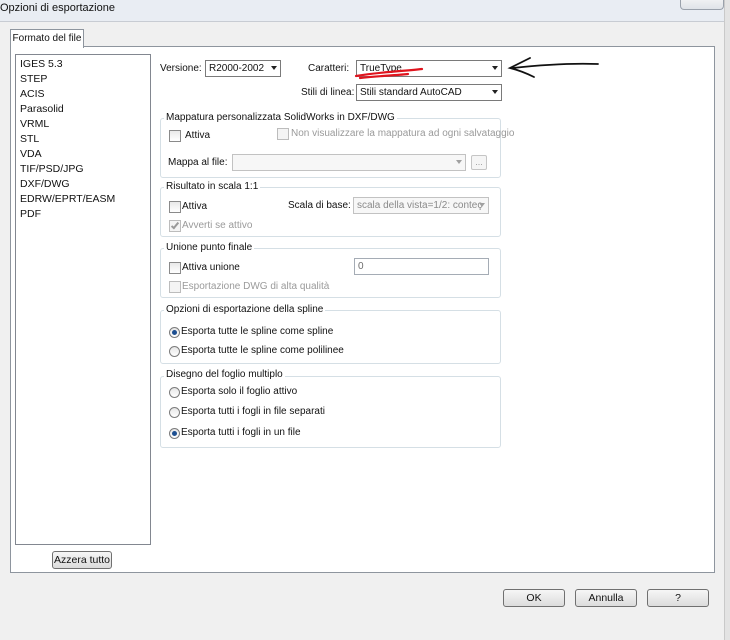 This screenshot has height=640, width=730. What do you see at coordinates (476, 68) in the screenshot?
I see `annotation-overlay` at bounding box center [476, 68].